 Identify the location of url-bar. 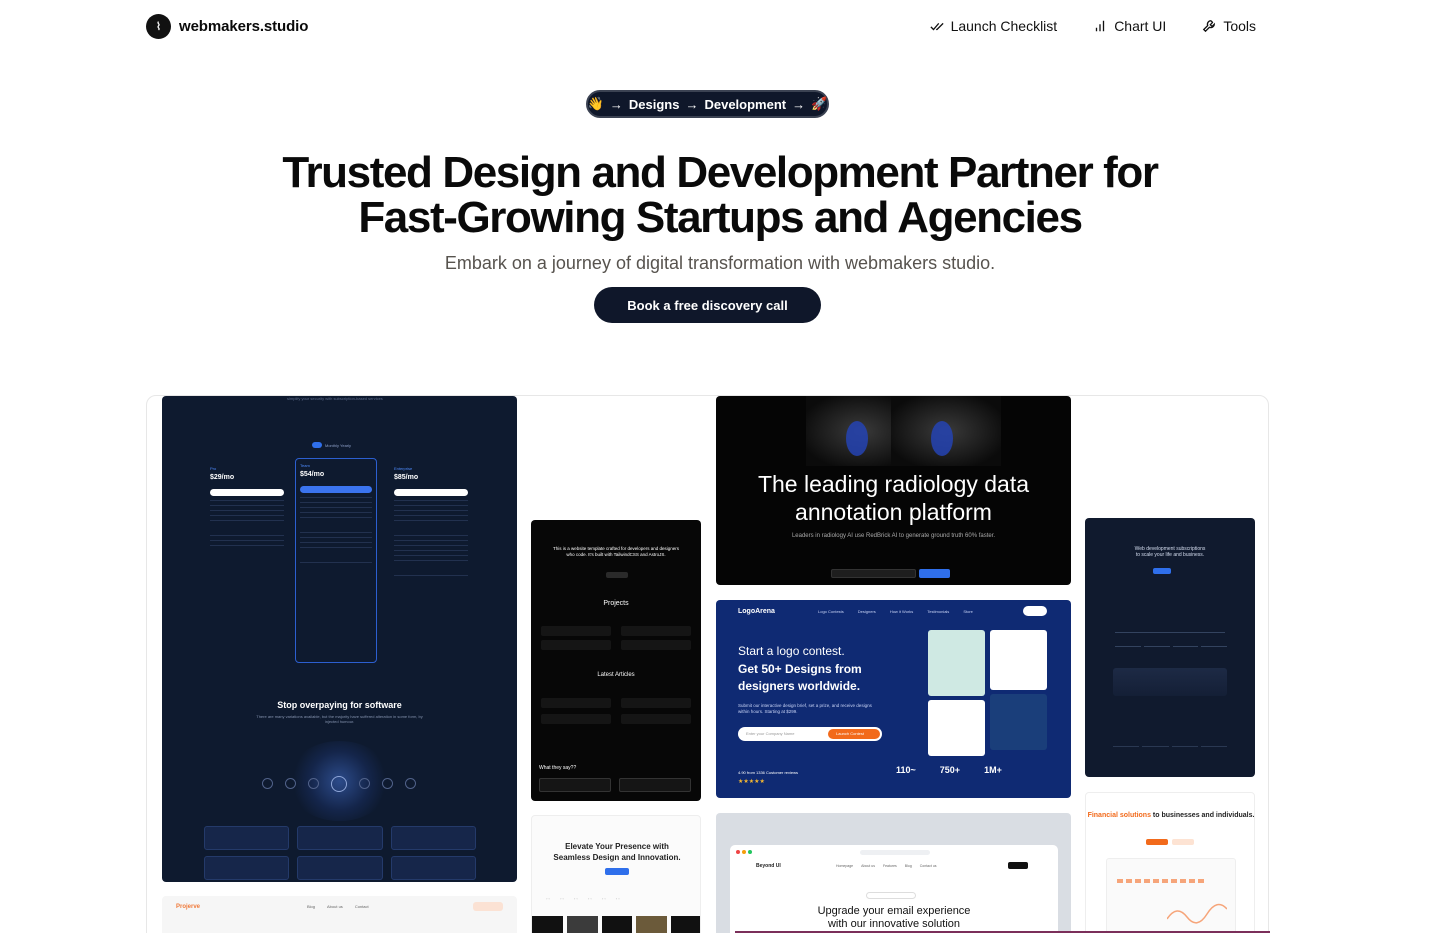
(895, 852).